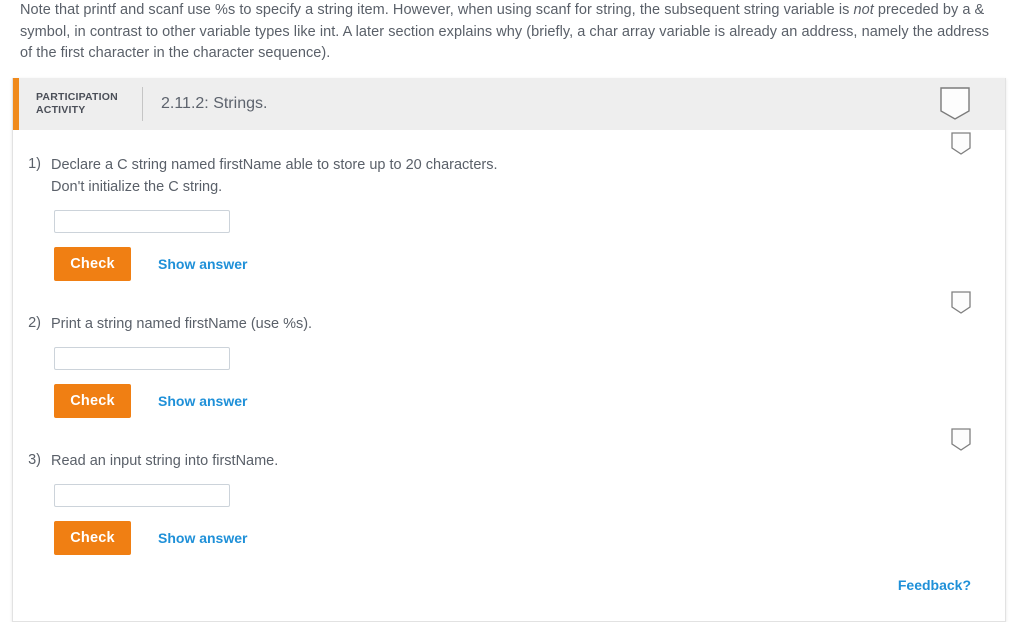 This screenshot has height=622, width=1024. Describe the element at coordinates (863, 10) in the screenshot. I see `intro-emphasis-not: not` at that location.